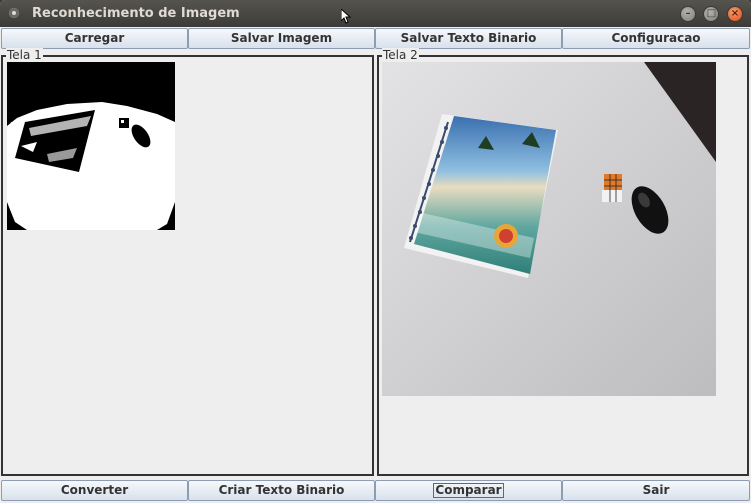 Image resolution: width=751 pixels, height=503 pixels. I want to click on save-image-button: Salvar Imagem, so click(281, 38).